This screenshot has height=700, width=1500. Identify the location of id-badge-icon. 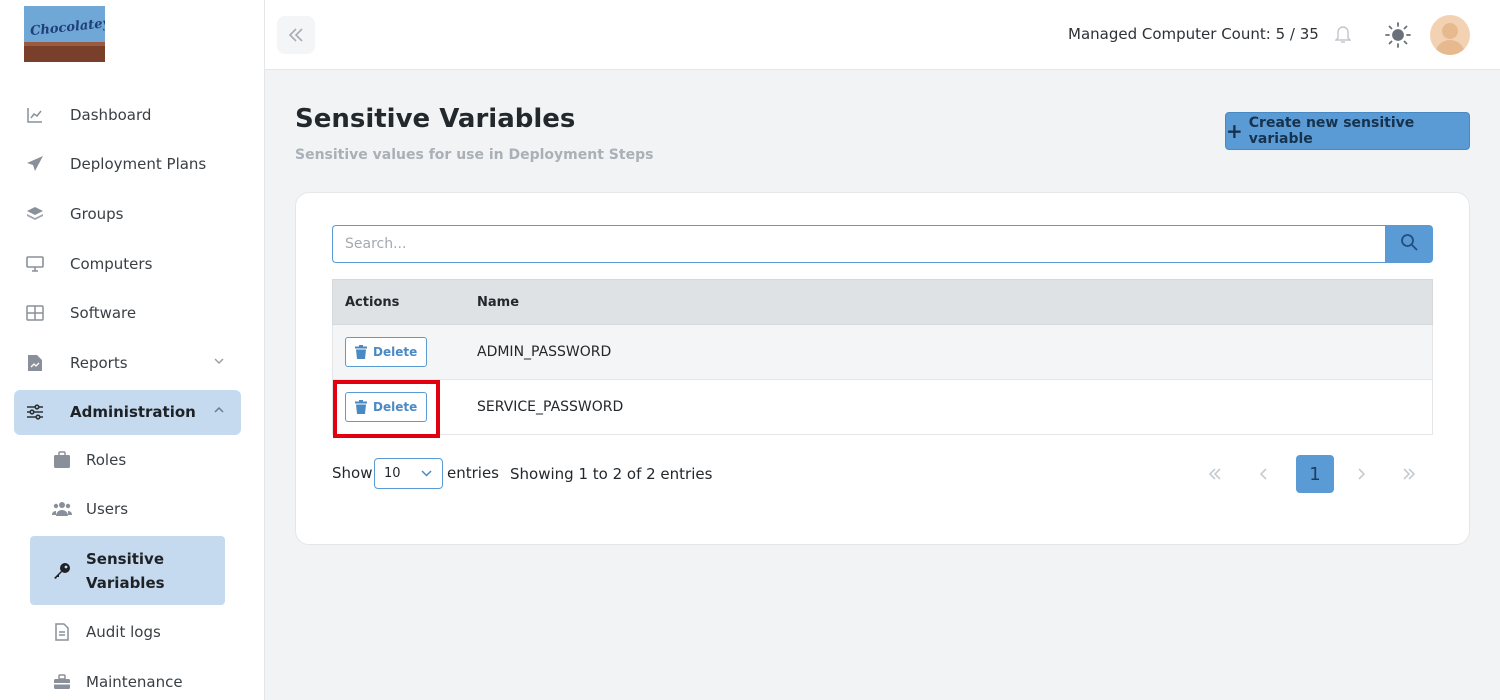
(62, 460).